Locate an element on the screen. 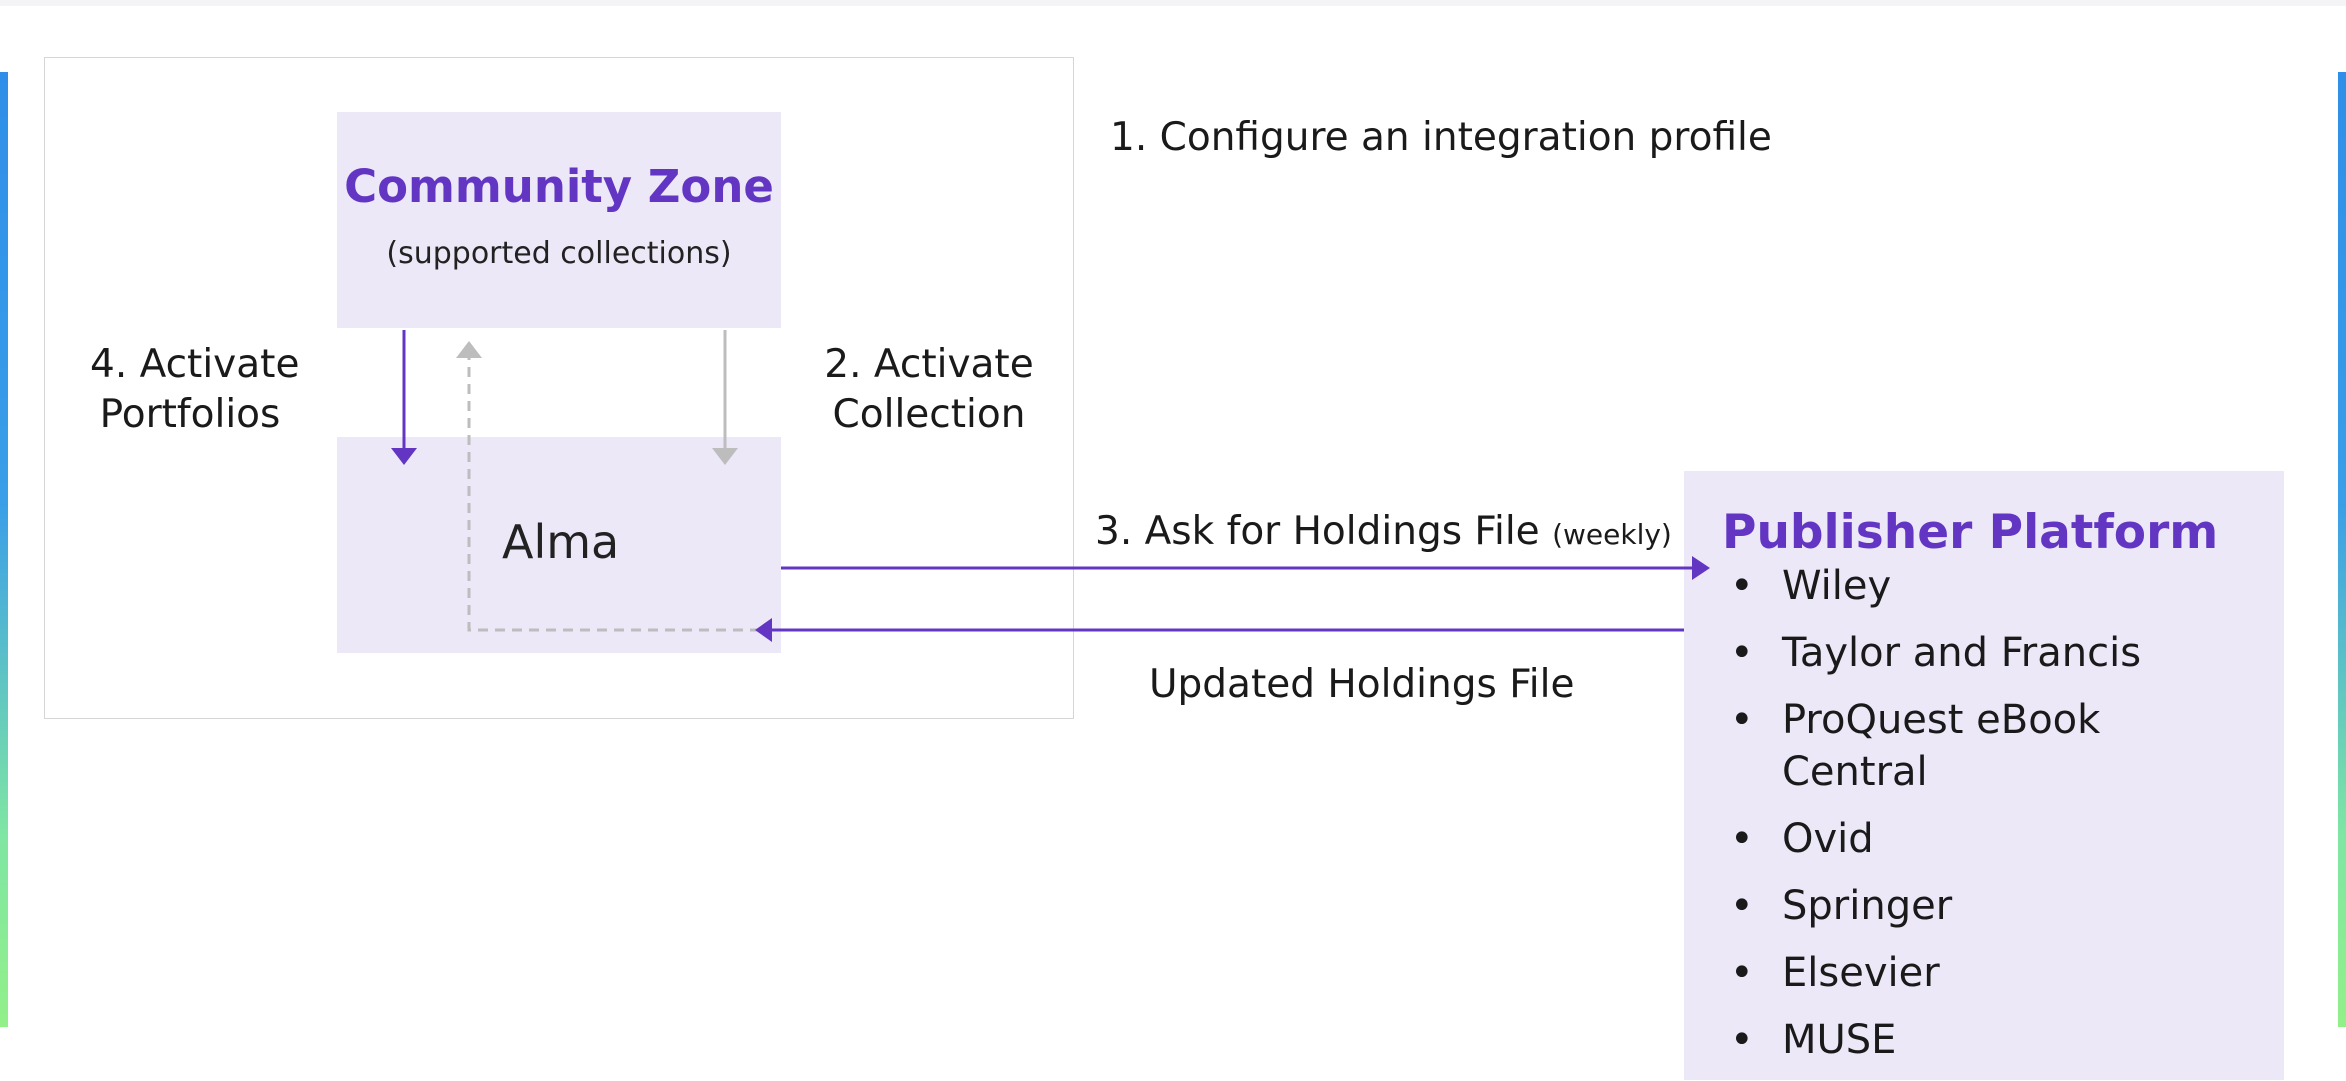 The height and width of the screenshot is (1081, 2346). updated-holdings-arrow is located at coordinates (1219, 630).